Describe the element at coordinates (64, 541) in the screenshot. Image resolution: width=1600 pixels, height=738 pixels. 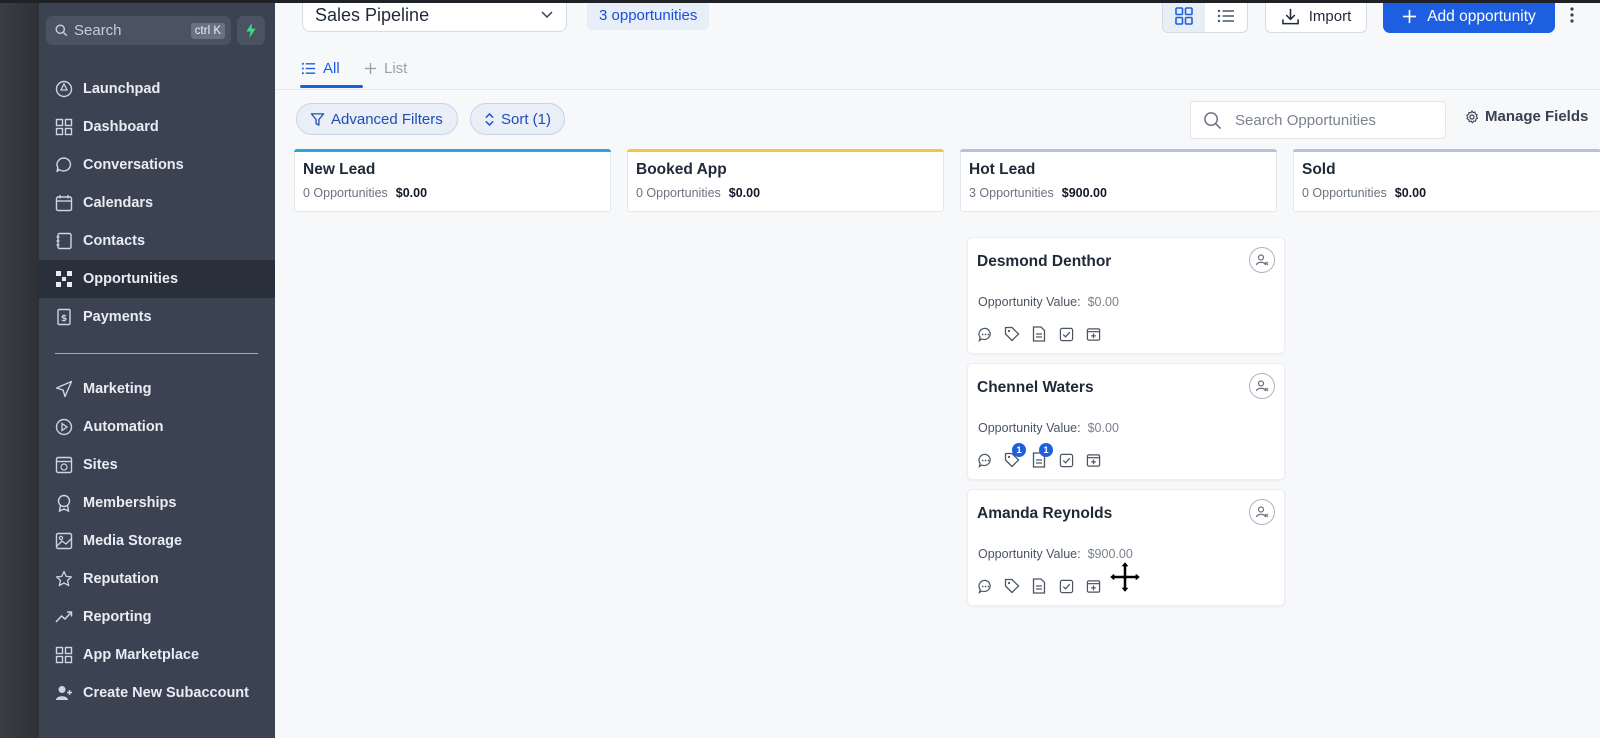
I see `image-icon` at that location.